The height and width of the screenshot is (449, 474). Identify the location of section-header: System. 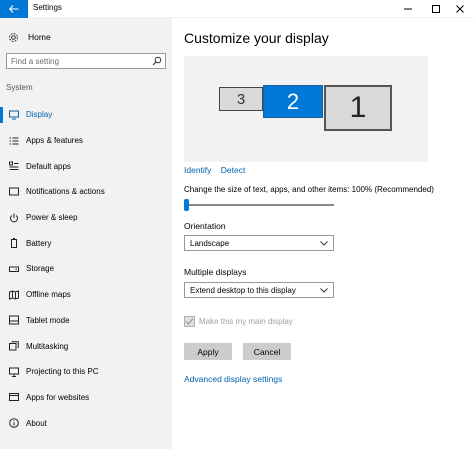
(19, 87).